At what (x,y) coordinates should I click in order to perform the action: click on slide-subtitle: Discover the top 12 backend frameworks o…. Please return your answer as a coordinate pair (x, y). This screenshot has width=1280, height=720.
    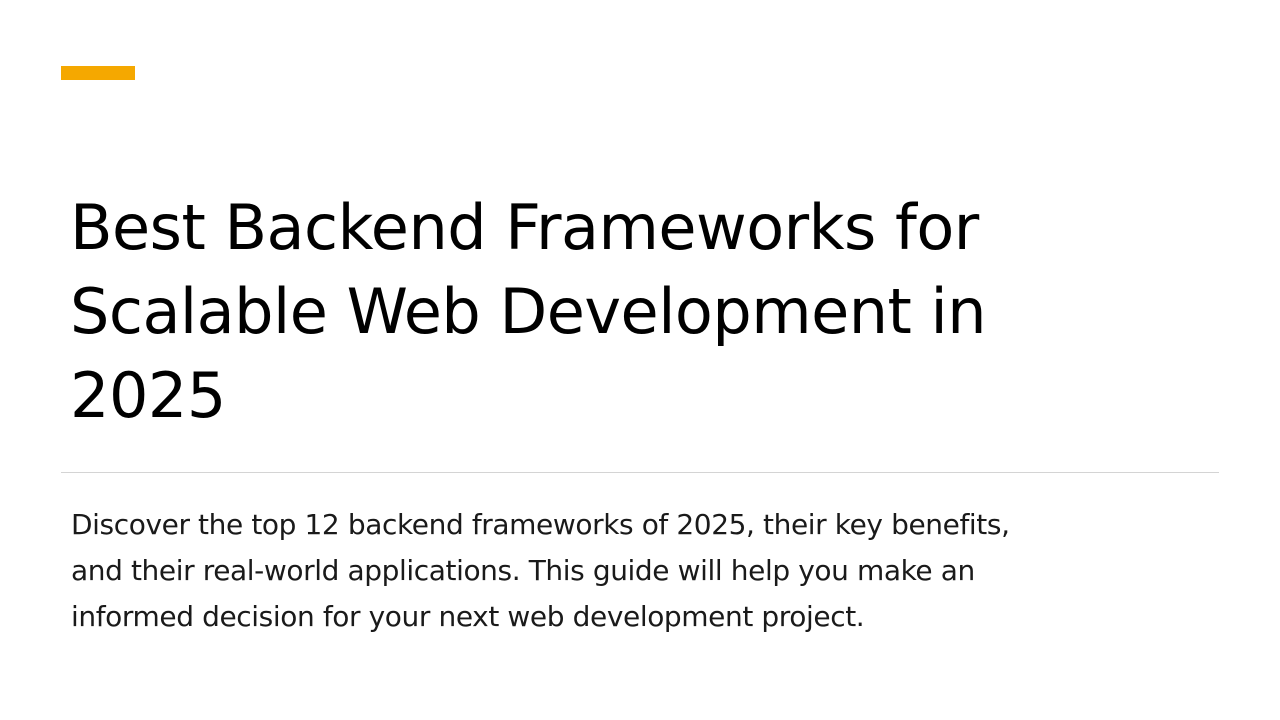
    Looking at the image, I should click on (540, 570).